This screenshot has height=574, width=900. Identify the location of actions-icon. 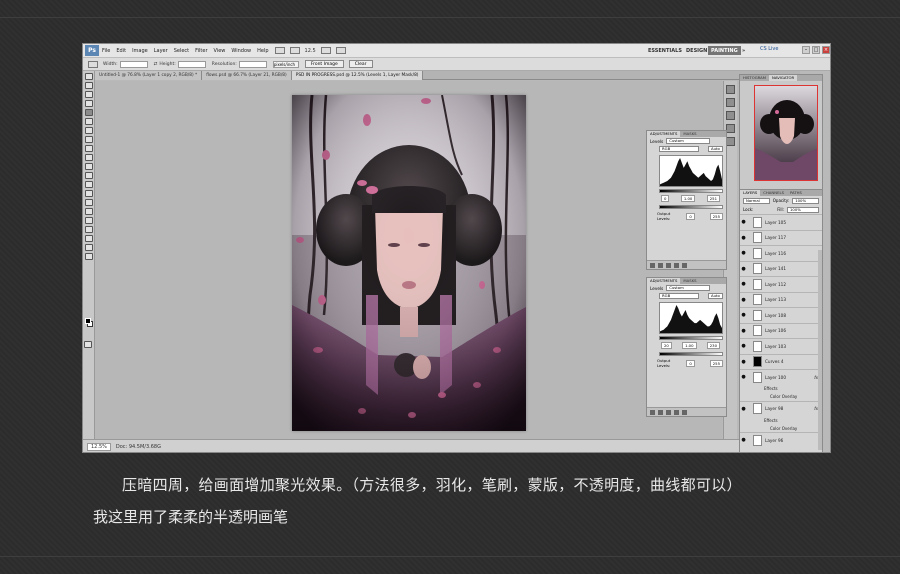
(730, 102).